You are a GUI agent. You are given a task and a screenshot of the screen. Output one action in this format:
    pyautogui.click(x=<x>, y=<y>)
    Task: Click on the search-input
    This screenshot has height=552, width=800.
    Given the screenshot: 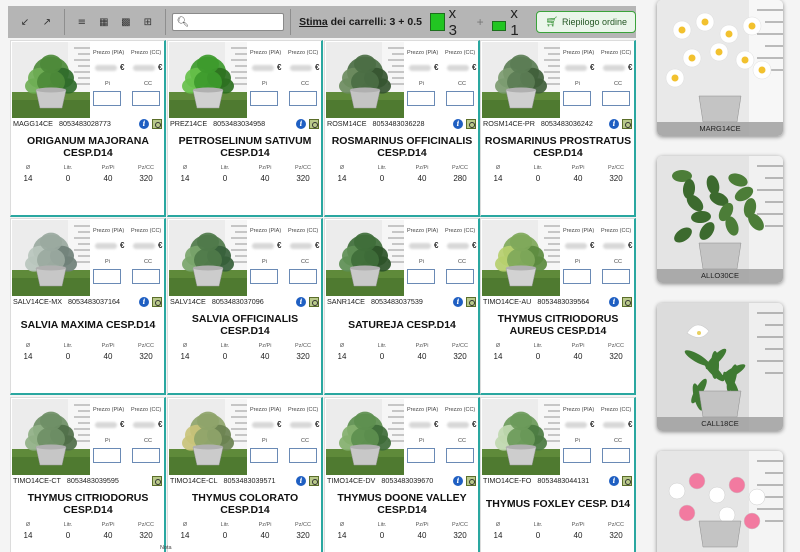 What is the action you would take?
    pyautogui.click(x=236, y=22)
    